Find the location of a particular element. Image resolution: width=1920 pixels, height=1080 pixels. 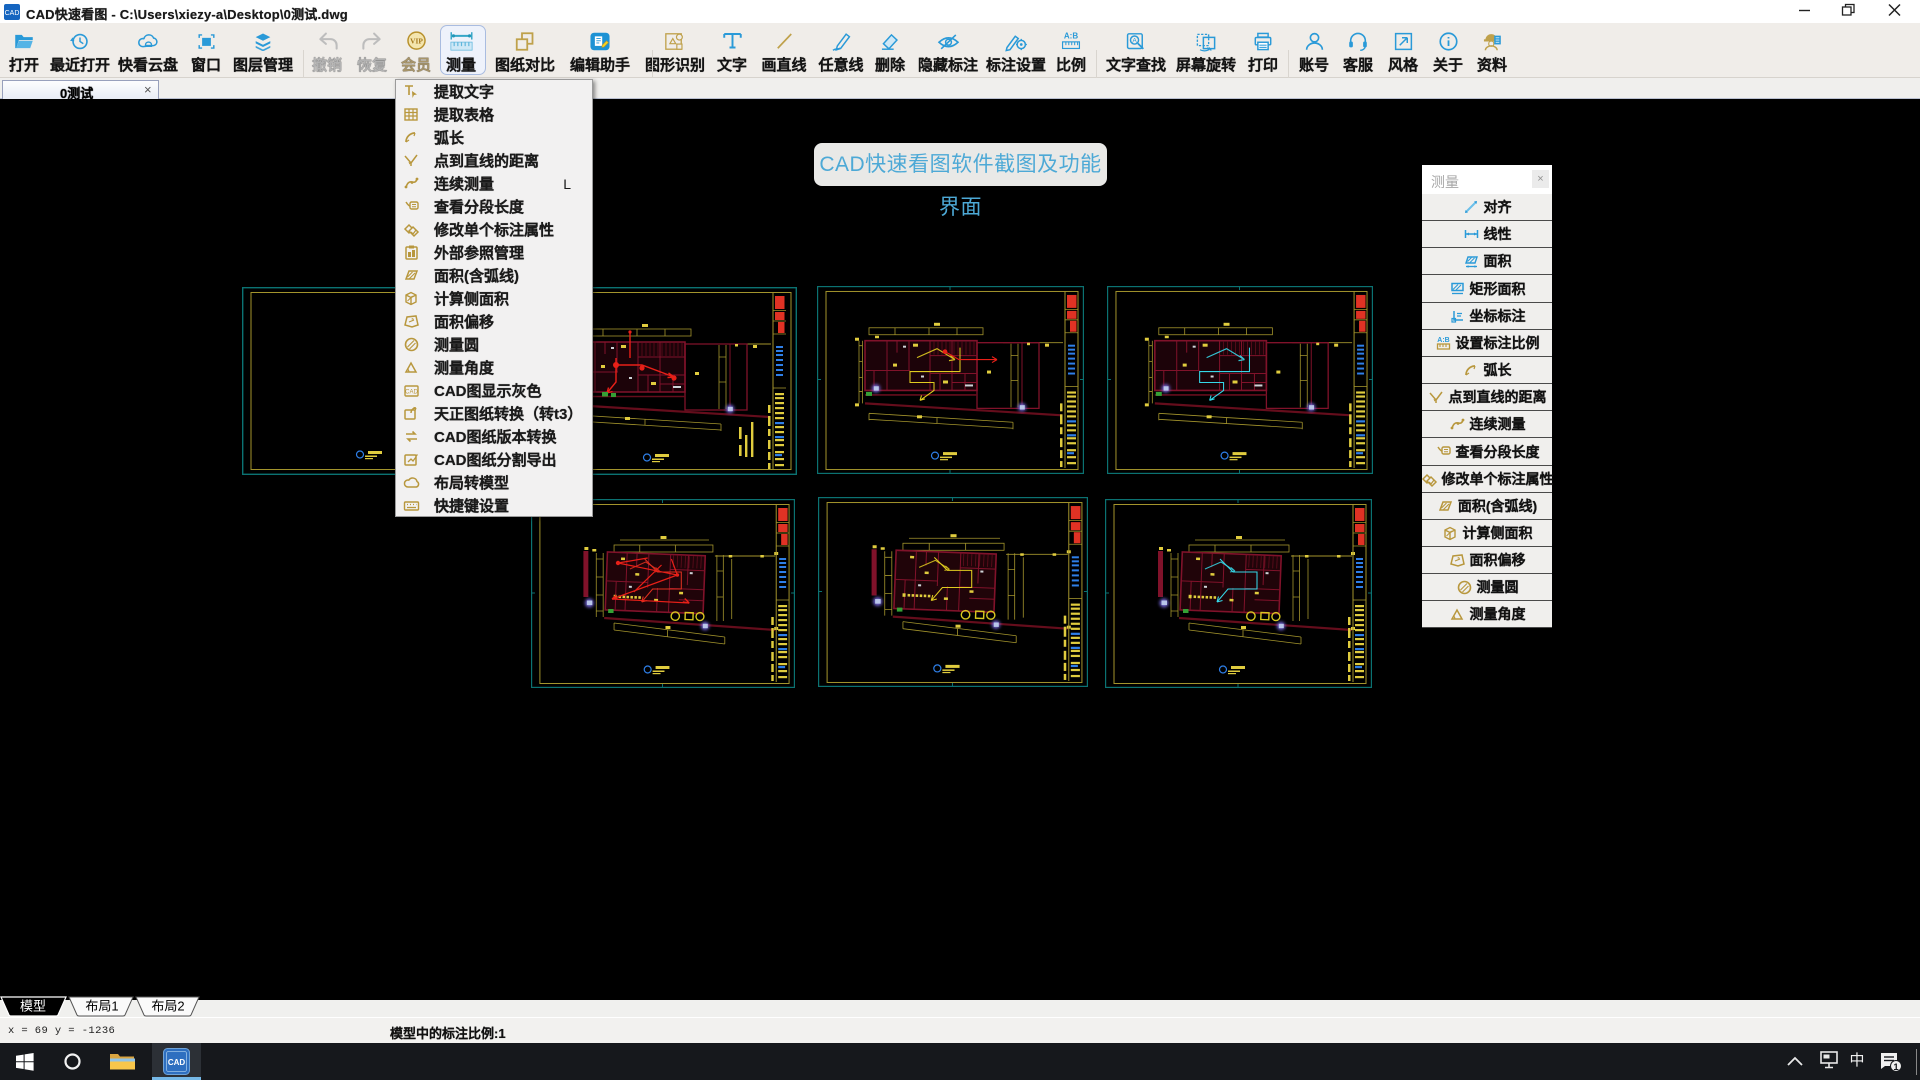

svg-text: VIP is located at coordinates (416, 41).